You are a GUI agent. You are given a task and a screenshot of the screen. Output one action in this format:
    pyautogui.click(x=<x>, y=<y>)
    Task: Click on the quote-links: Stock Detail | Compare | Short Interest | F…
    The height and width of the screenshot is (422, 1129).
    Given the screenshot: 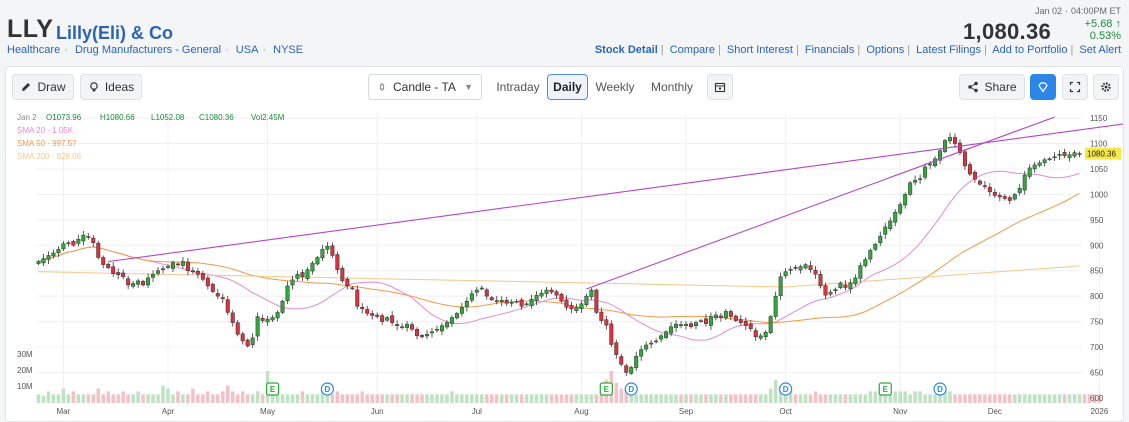 What is the action you would take?
    pyautogui.click(x=857, y=50)
    